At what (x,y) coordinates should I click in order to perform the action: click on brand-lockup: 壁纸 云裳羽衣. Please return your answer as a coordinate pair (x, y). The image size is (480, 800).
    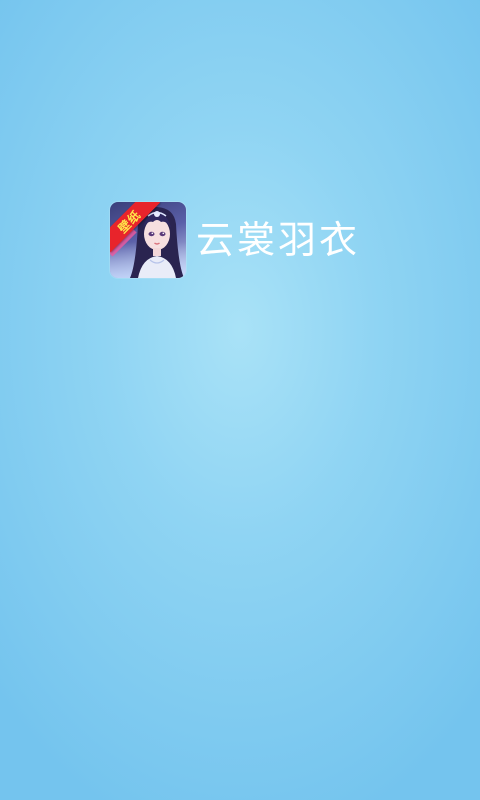
    Looking at the image, I should click on (235, 240).